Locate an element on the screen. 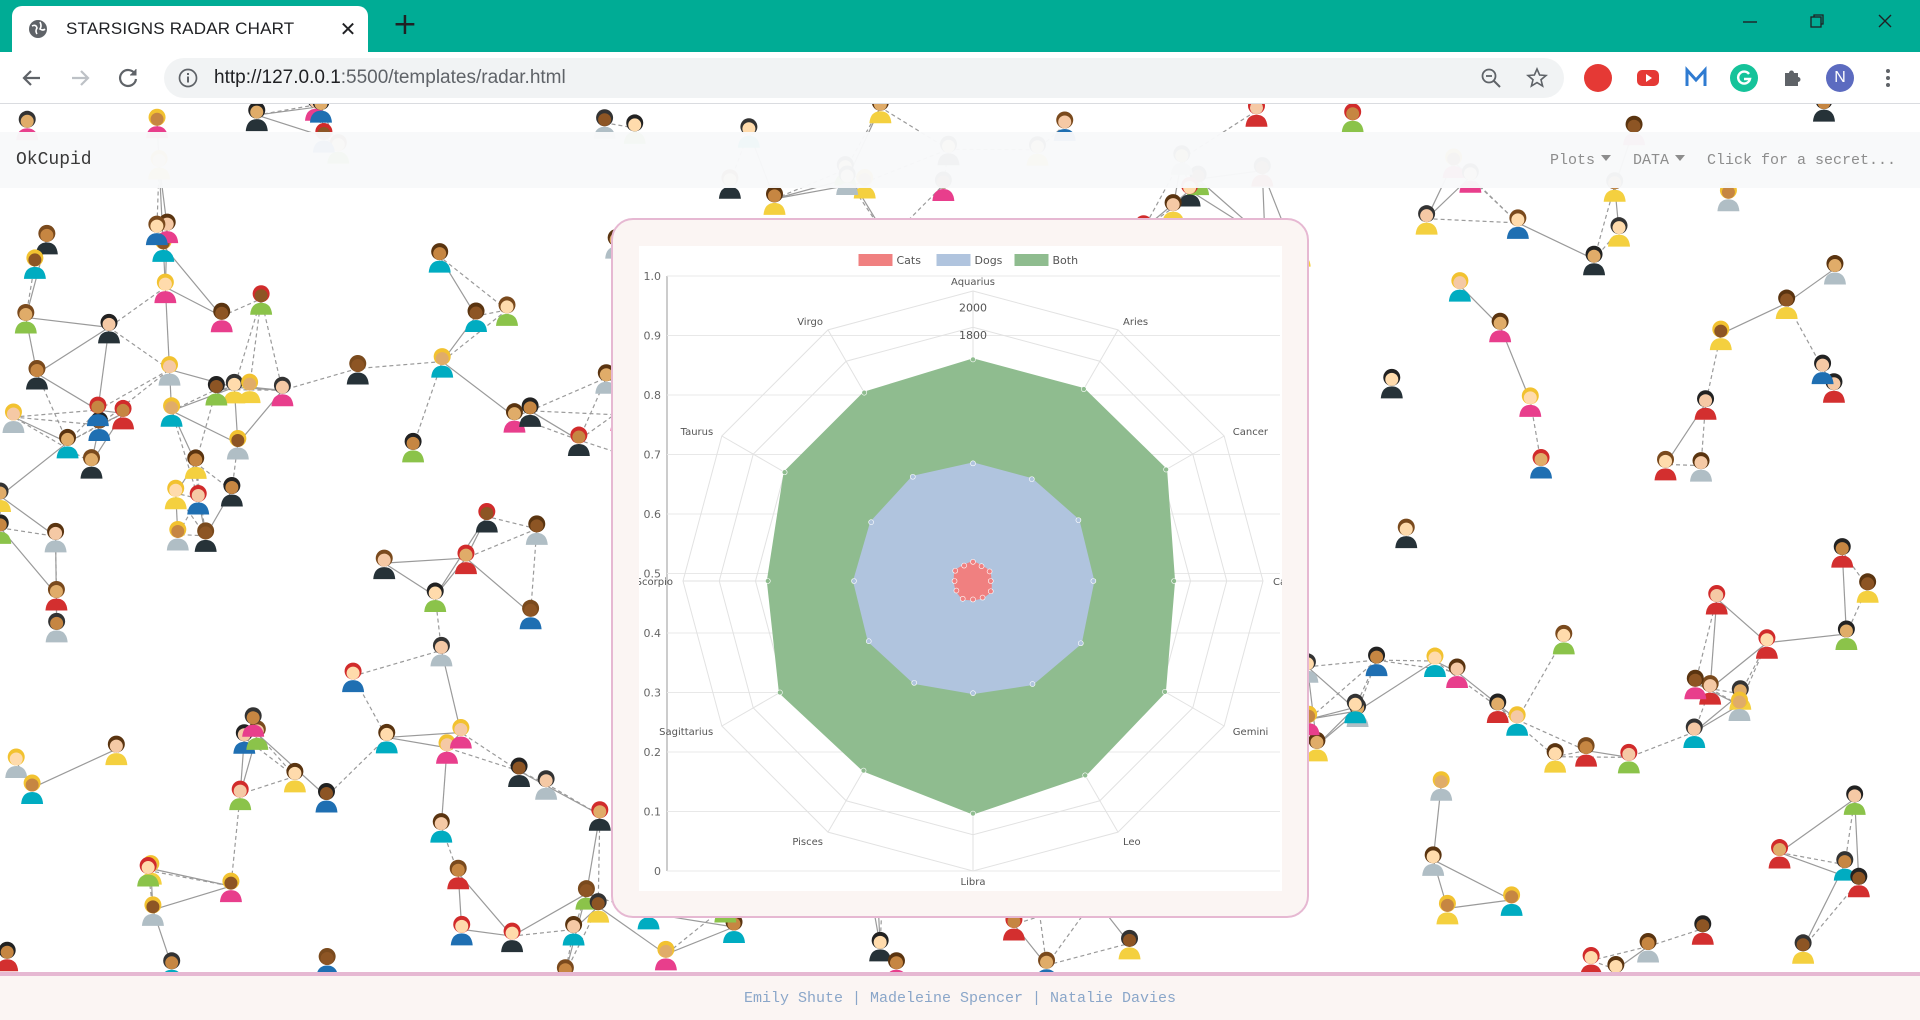 The height and width of the screenshot is (1020, 1920). extensions-puzzle-icon is located at coordinates (1792, 78).